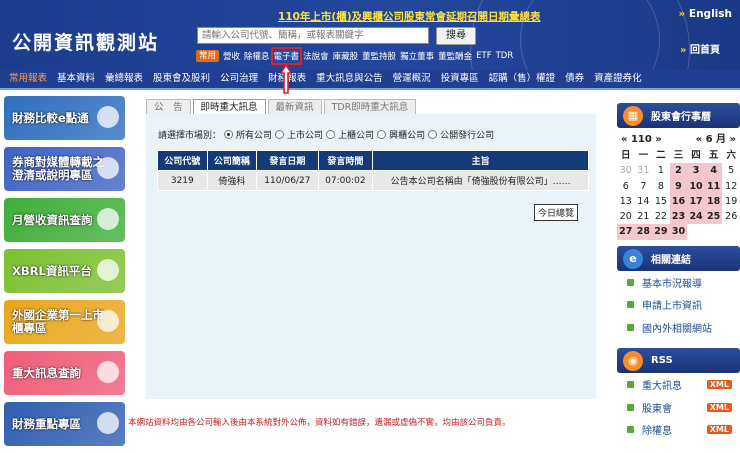  I want to click on nav-item: 資產證券化, so click(618, 79).